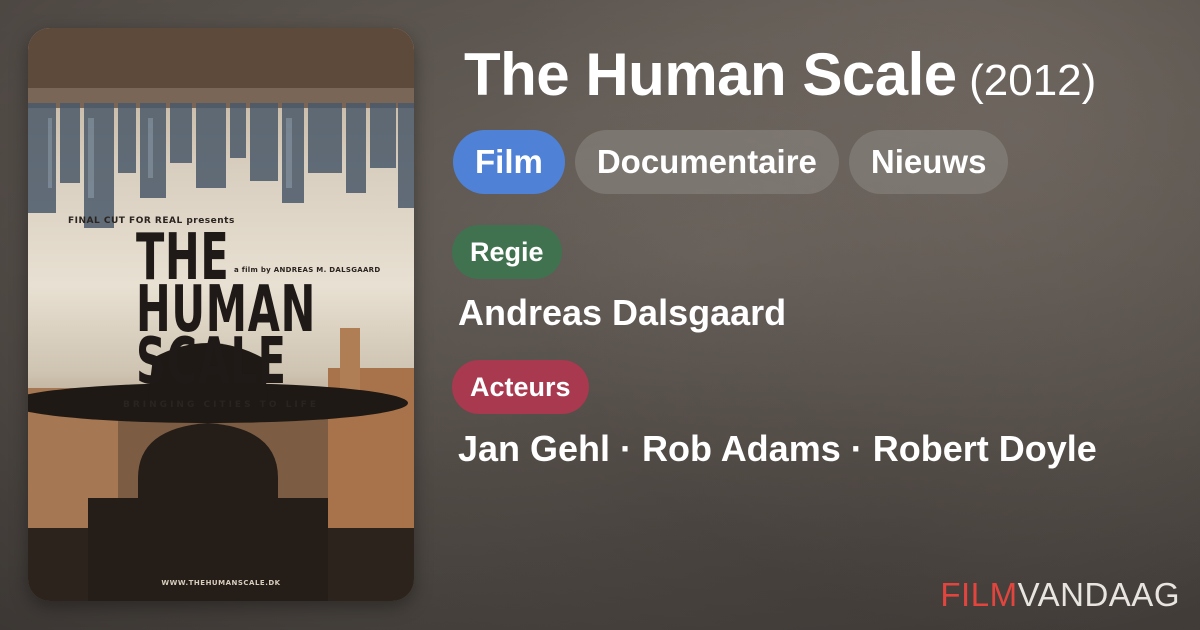 The image size is (1200, 630). I want to click on brand-logo: FILMVANDAAG, so click(1060, 595).